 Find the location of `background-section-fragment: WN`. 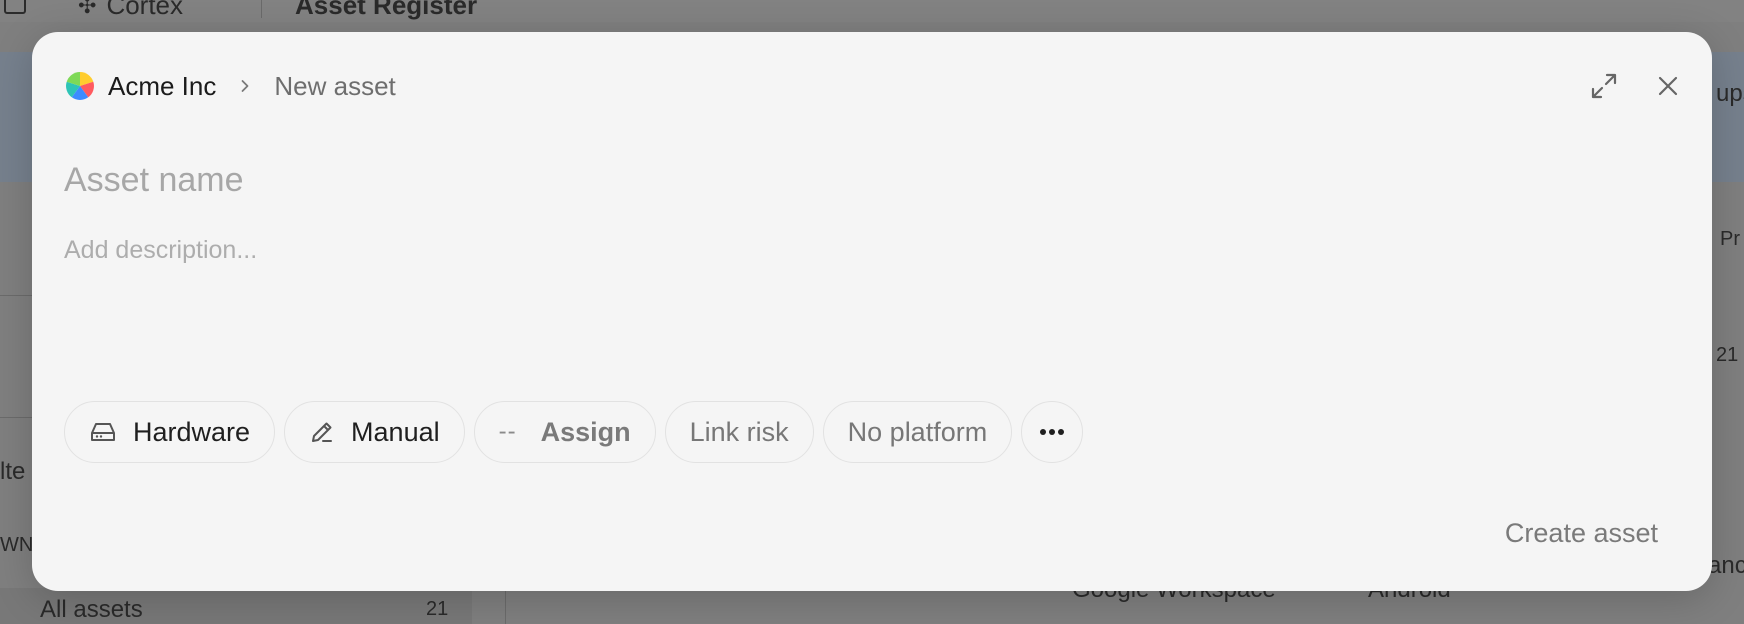

background-section-fragment: WN is located at coordinates (17, 545).